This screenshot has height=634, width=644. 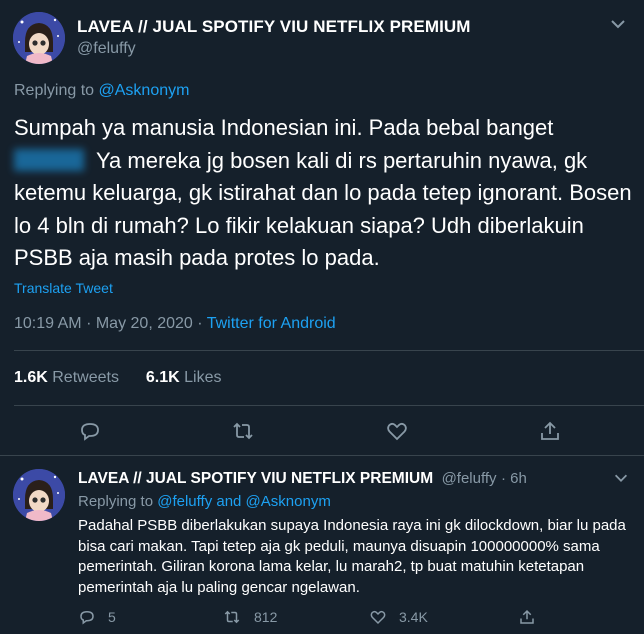 What do you see at coordinates (184, 377) in the screenshot?
I see `likes-stat: 6.1K Likes` at bounding box center [184, 377].